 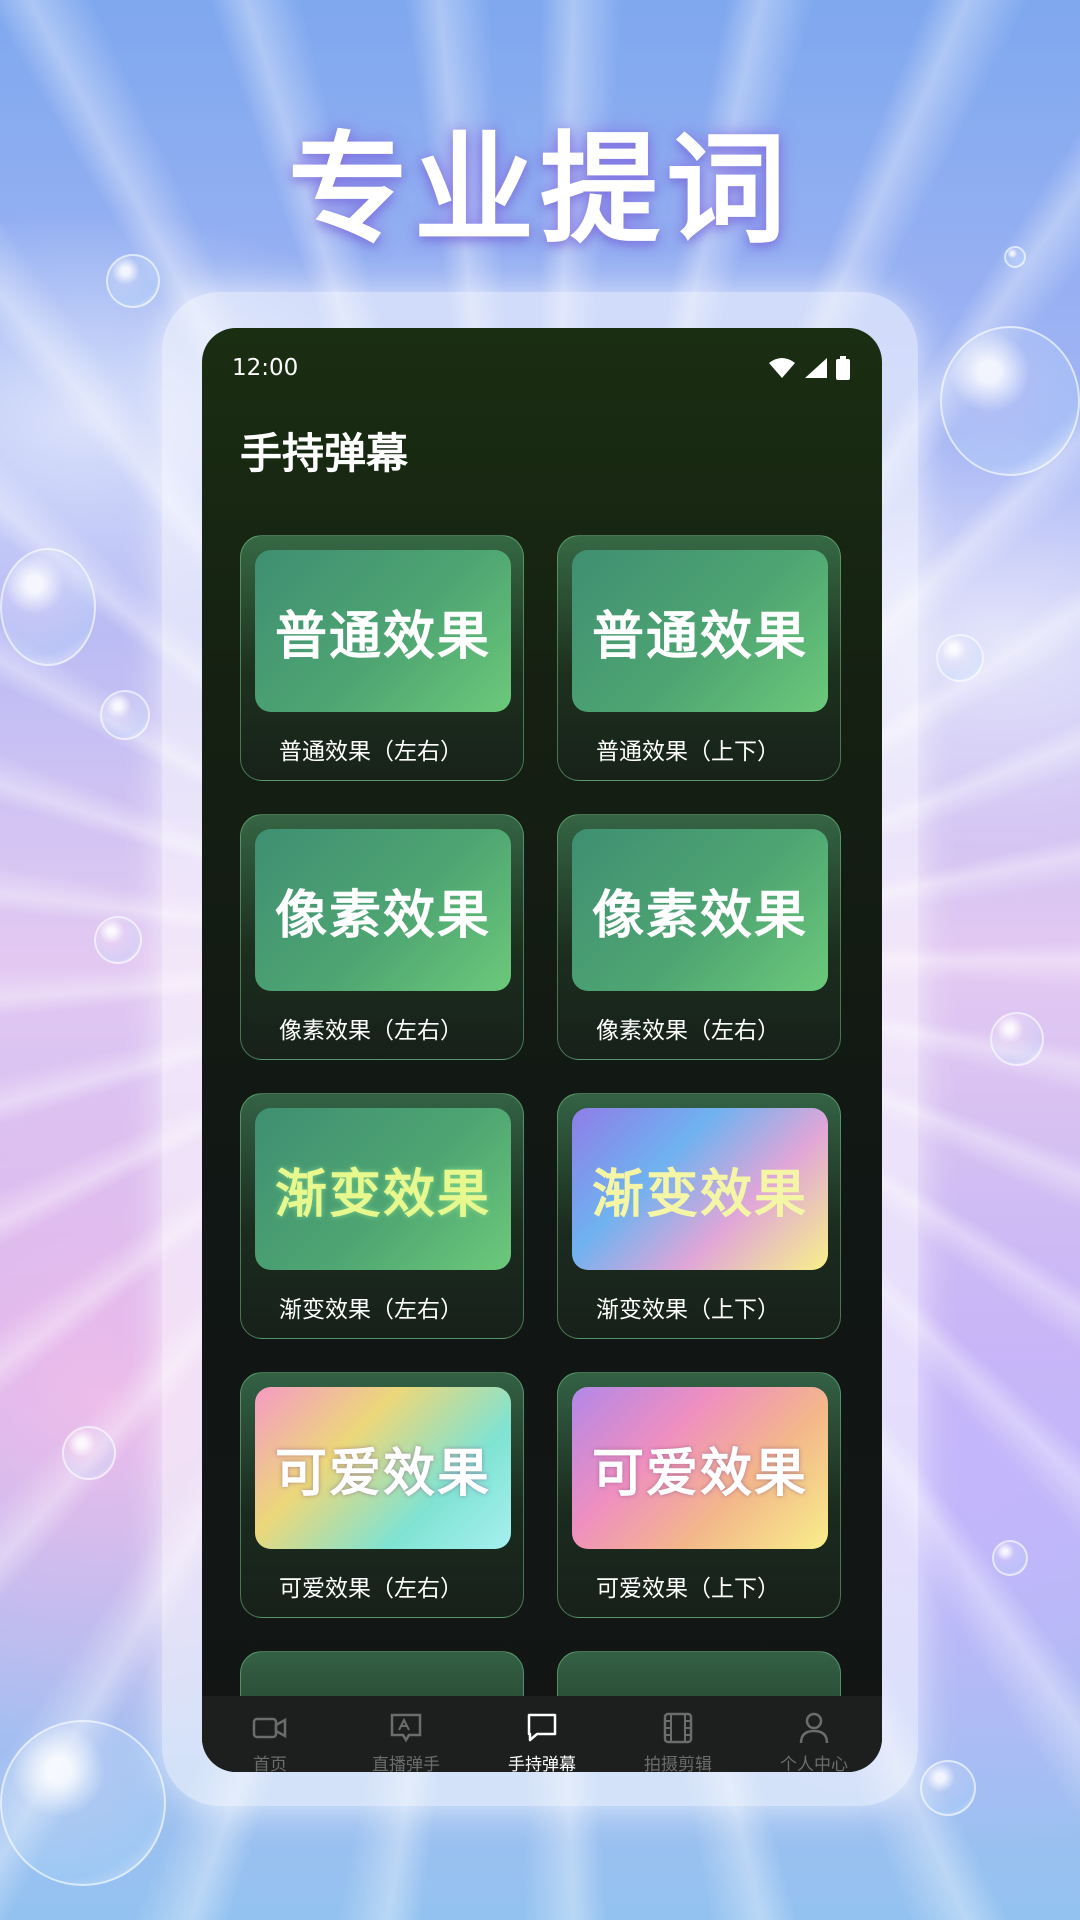 I want to click on effect-label: 普通效果（左右）, so click(x=371, y=752).